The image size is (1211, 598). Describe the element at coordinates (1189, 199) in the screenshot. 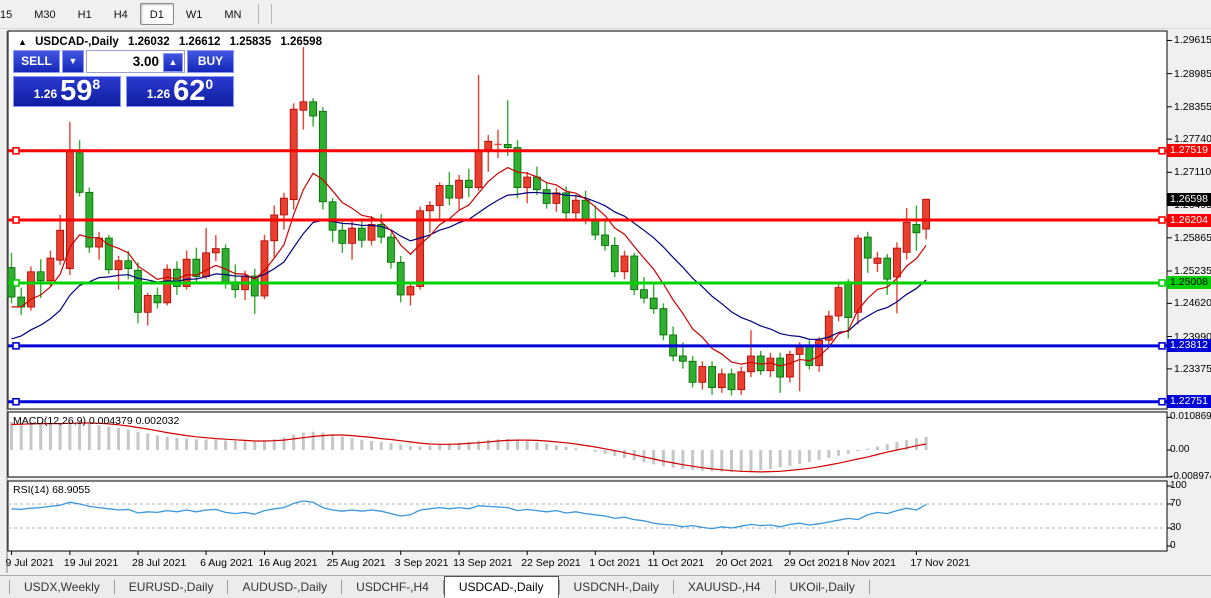

I see `current-price-badge: 1.26598` at that location.